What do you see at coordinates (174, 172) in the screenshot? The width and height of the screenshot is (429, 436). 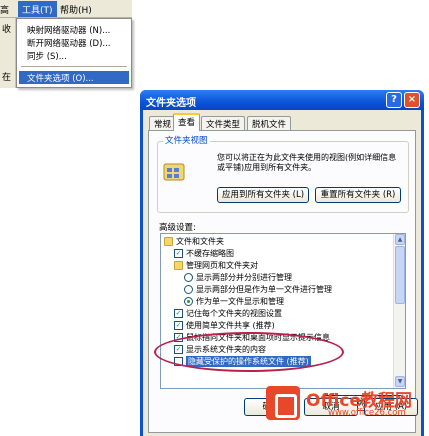 I see `folder-views-icon` at bounding box center [174, 172].